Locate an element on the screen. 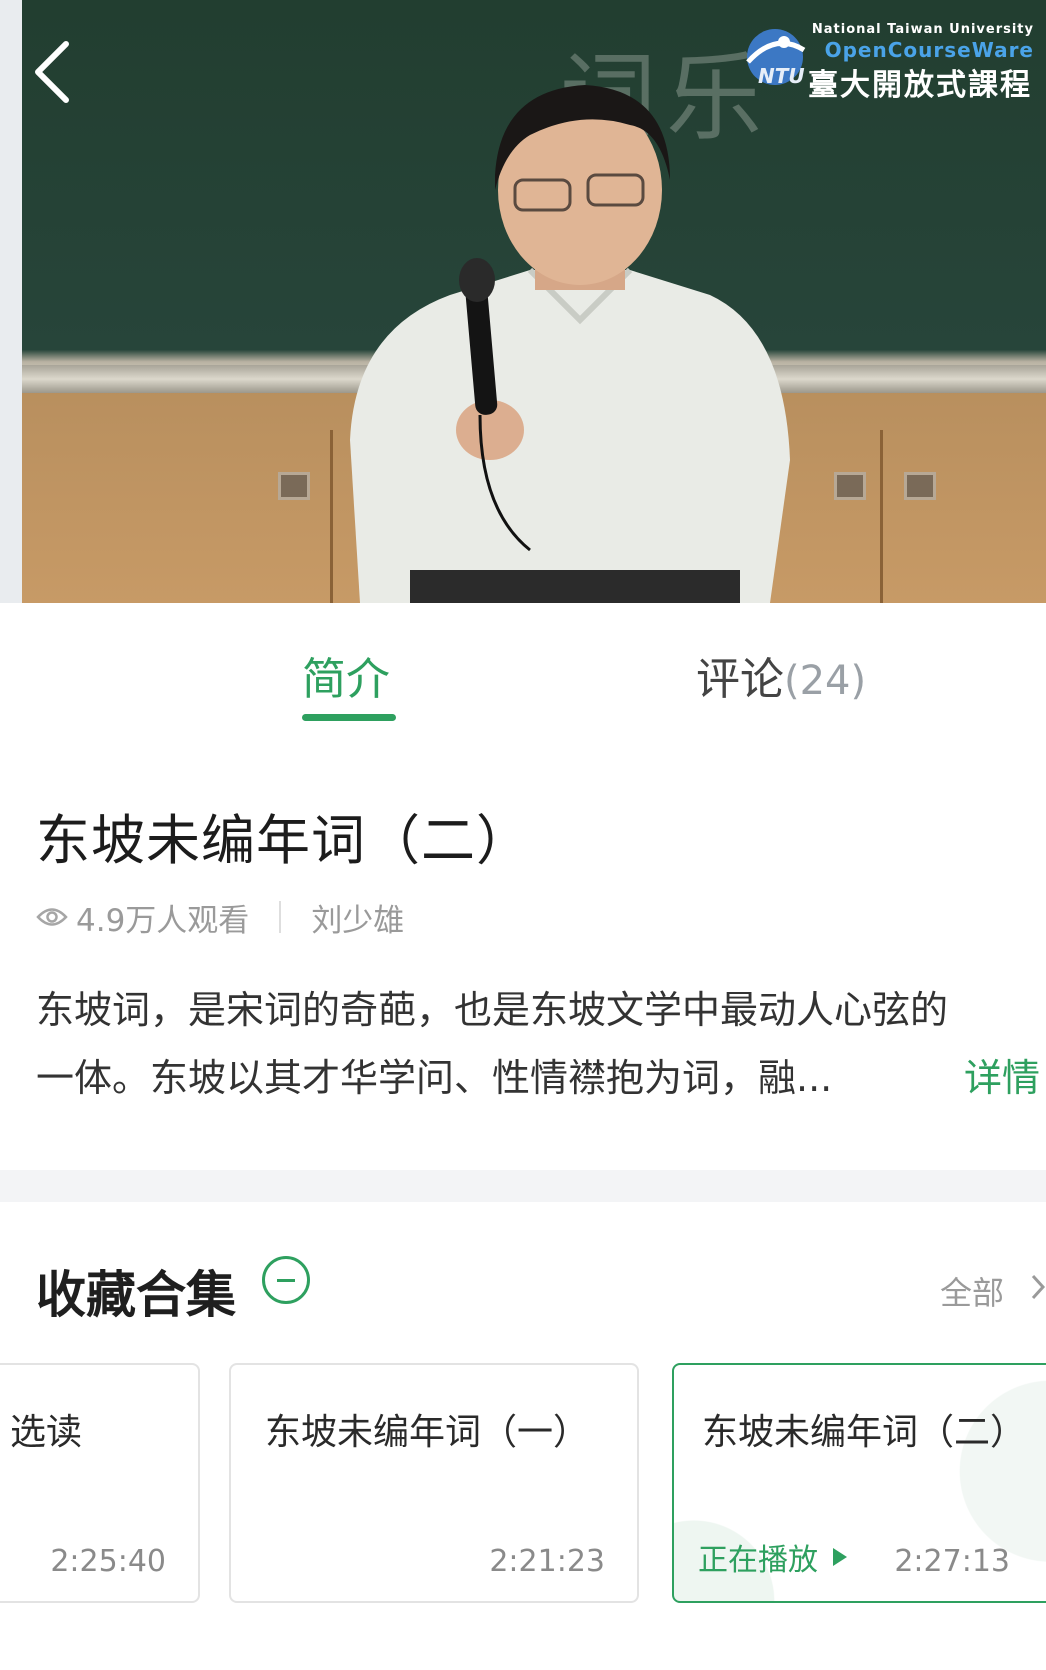 This screenshot has height=1670, width=1046. collection-item-duration: 2:27:13 is located at coordinates (952, 1561).